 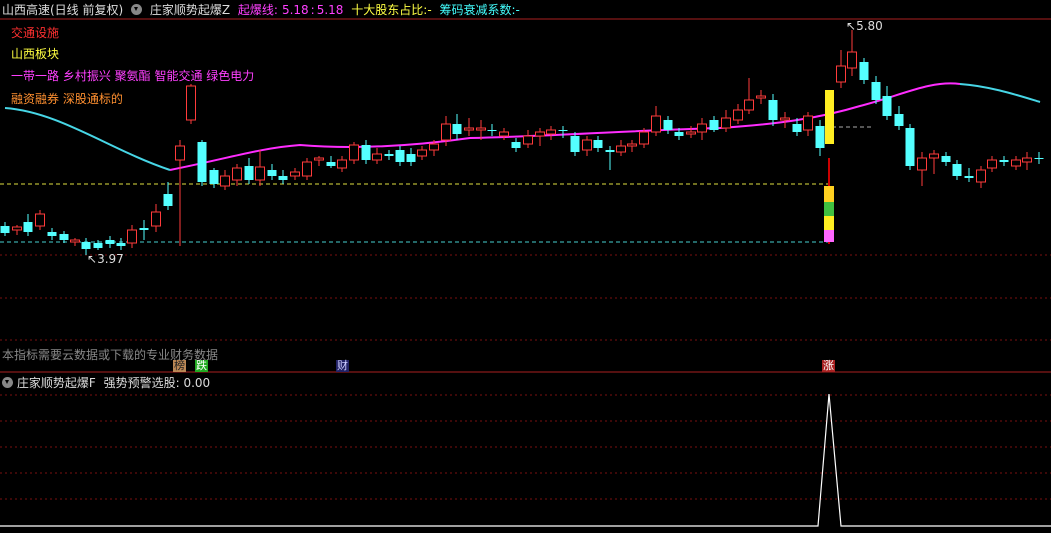 I want to click on line-value-2: 5.18, so click(x=330, y=10).